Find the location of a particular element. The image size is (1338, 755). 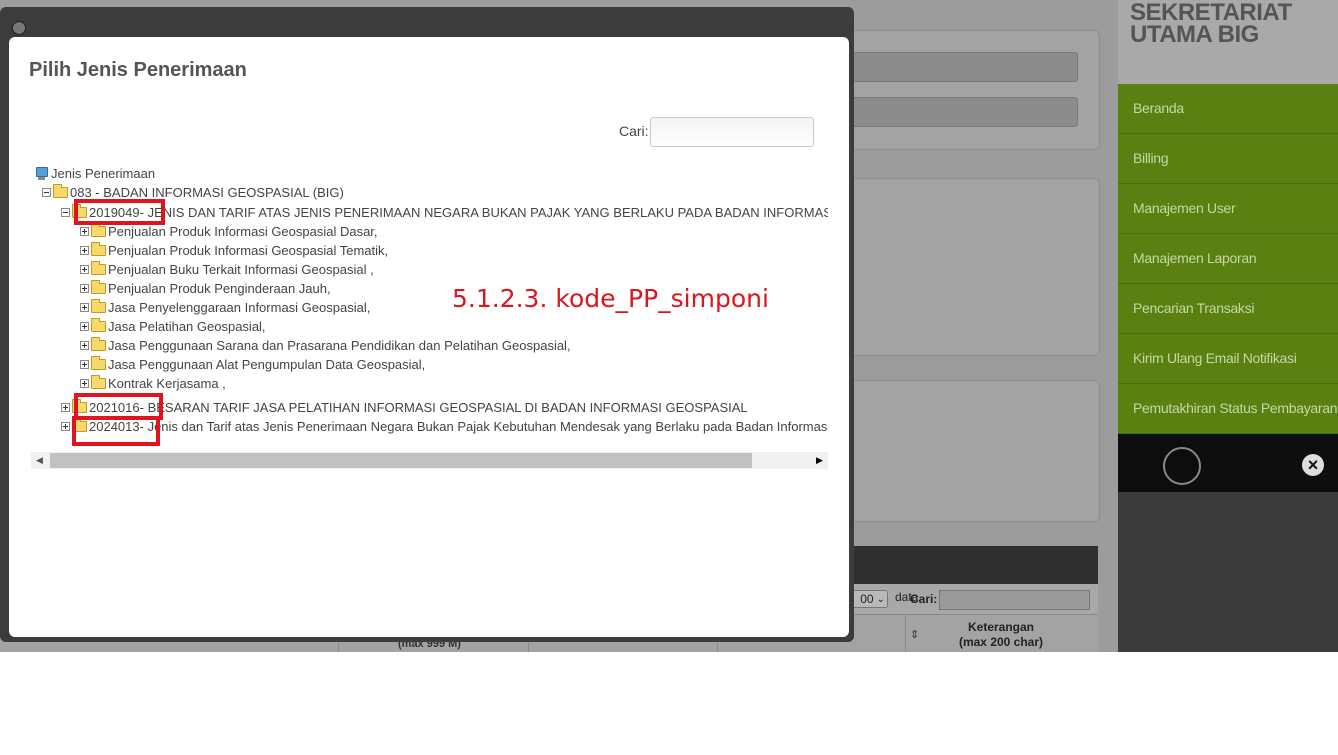

chevron-down-icon: ⌄ is located at coordinates (880, 599).